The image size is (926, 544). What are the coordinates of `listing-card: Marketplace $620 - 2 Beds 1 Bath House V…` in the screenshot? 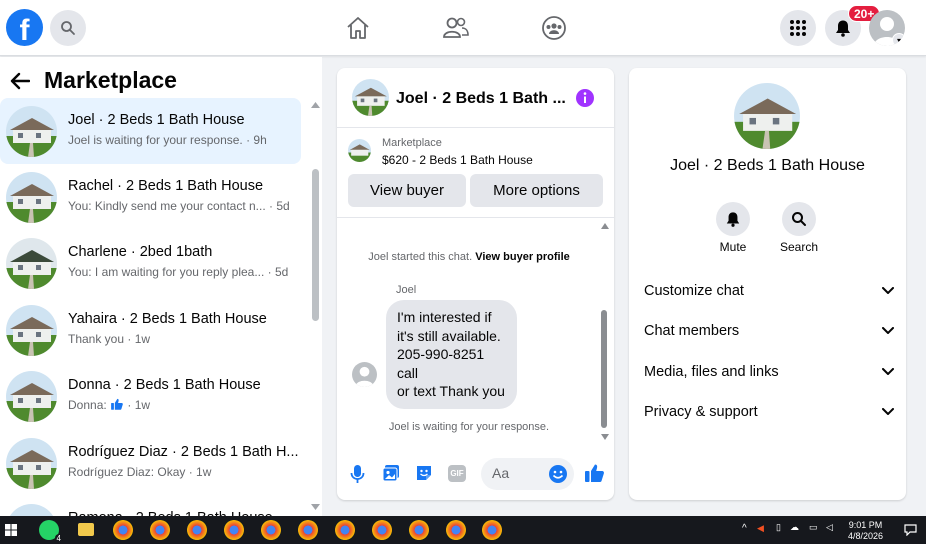 It's located at (475, 173).